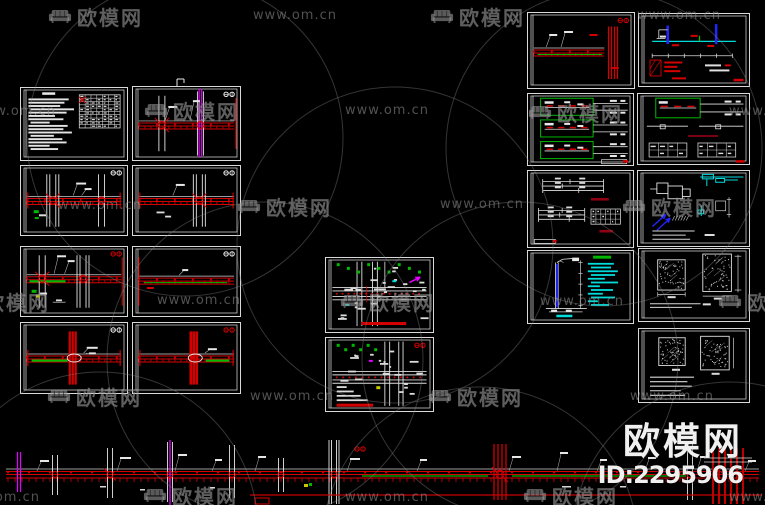  What do you see at coordinates (683, 441) in the screenshot?
I see `watermark-brand-text: 欧模网` at bounding box center [683, 441].